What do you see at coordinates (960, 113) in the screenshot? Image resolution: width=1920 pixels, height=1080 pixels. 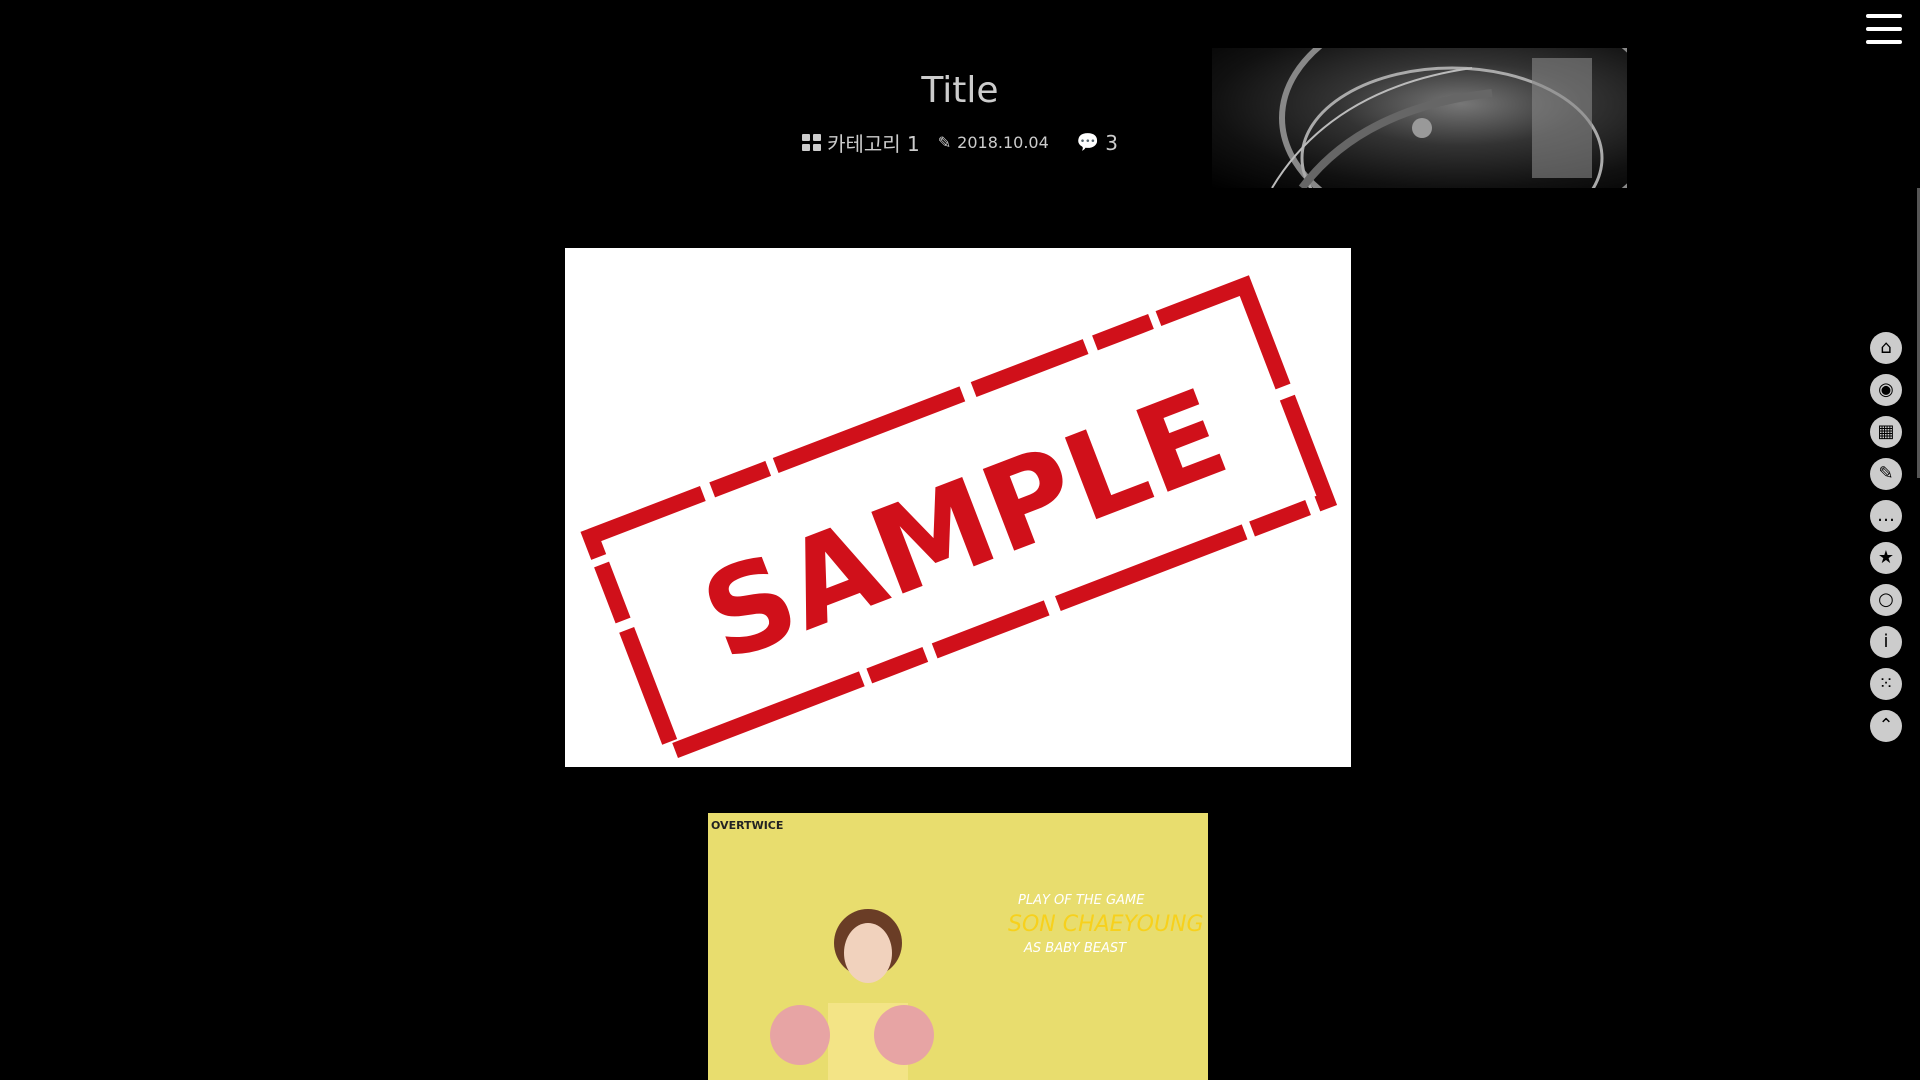 I see `post-header: Title 카테고리 1 ✎ 2018.10.04 💬 3` at bounding box center [960, 113].